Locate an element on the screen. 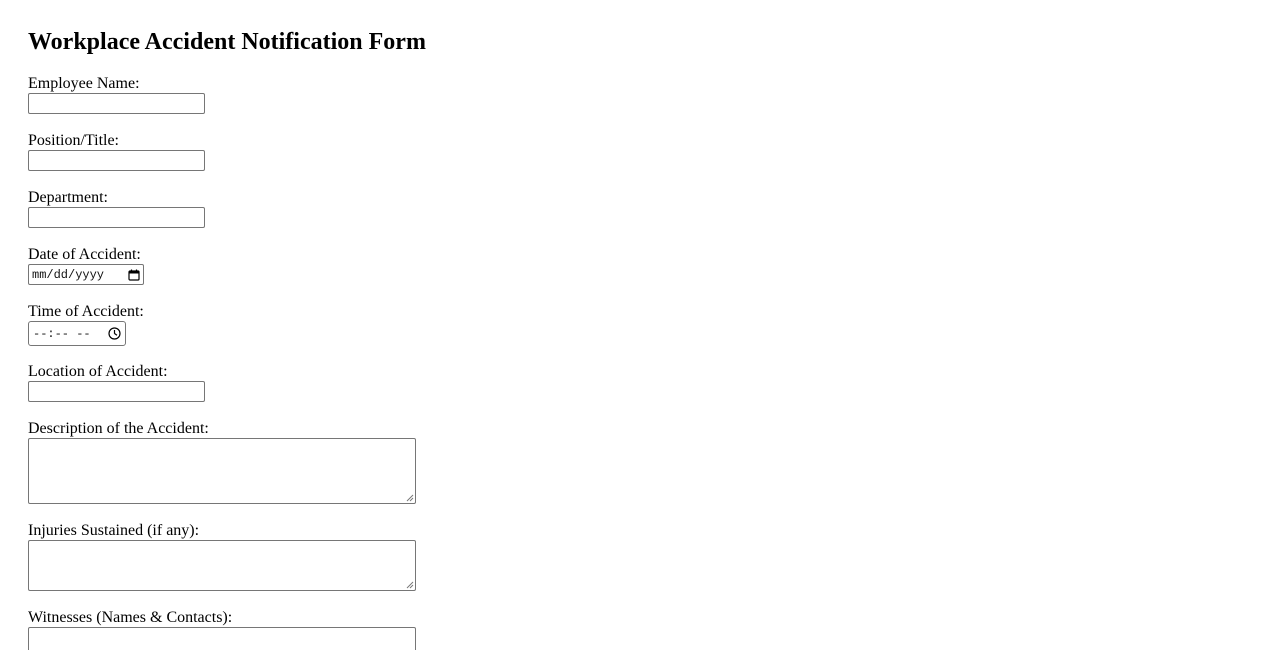  location-of-accident-input is located at coordinates (116, 391).